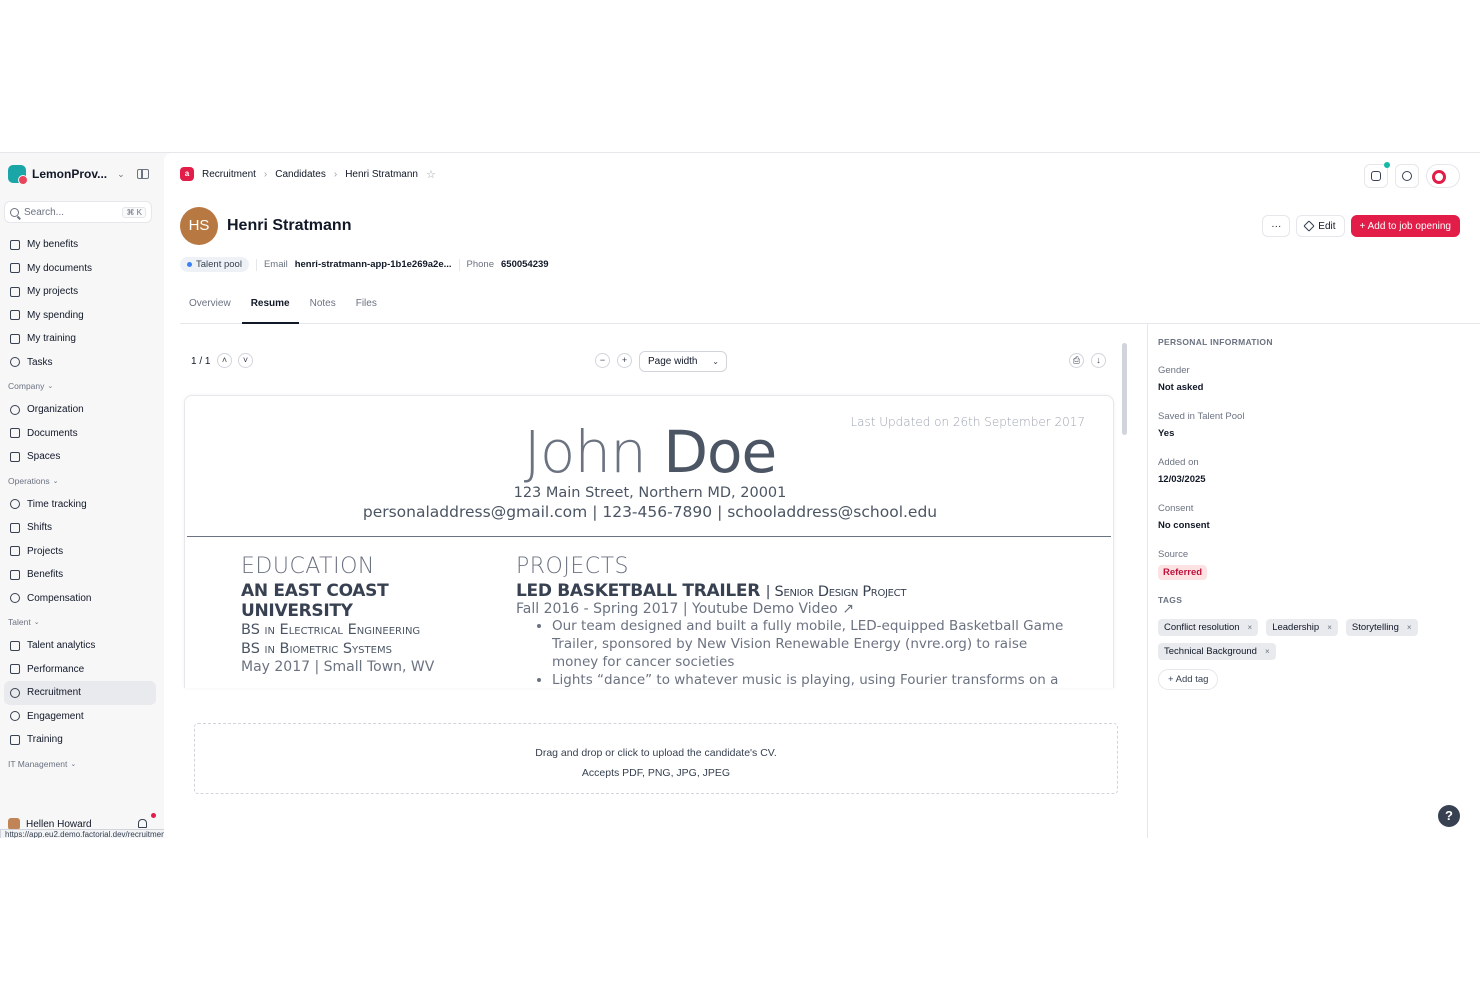 The width and height of the screenshot is (1480, 987). I want to click on user-name: Hellen Howard, so click(59, 824).